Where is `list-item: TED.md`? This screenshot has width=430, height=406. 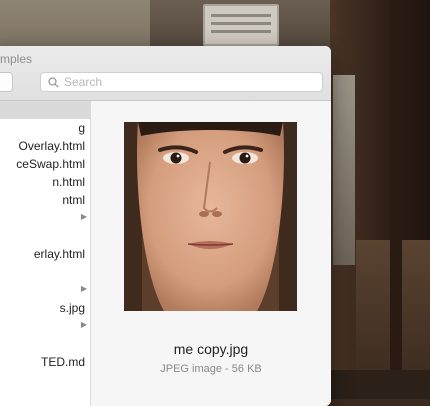
list-item: TED.md is located at coordinates (45, 362).